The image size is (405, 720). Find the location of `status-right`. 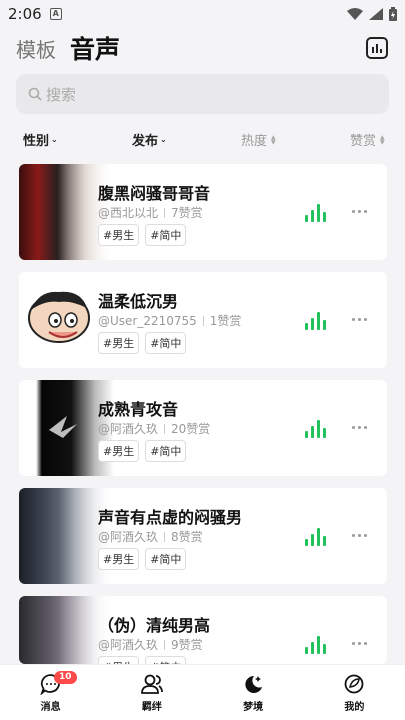

status-right is located at coordinates (372, 14).